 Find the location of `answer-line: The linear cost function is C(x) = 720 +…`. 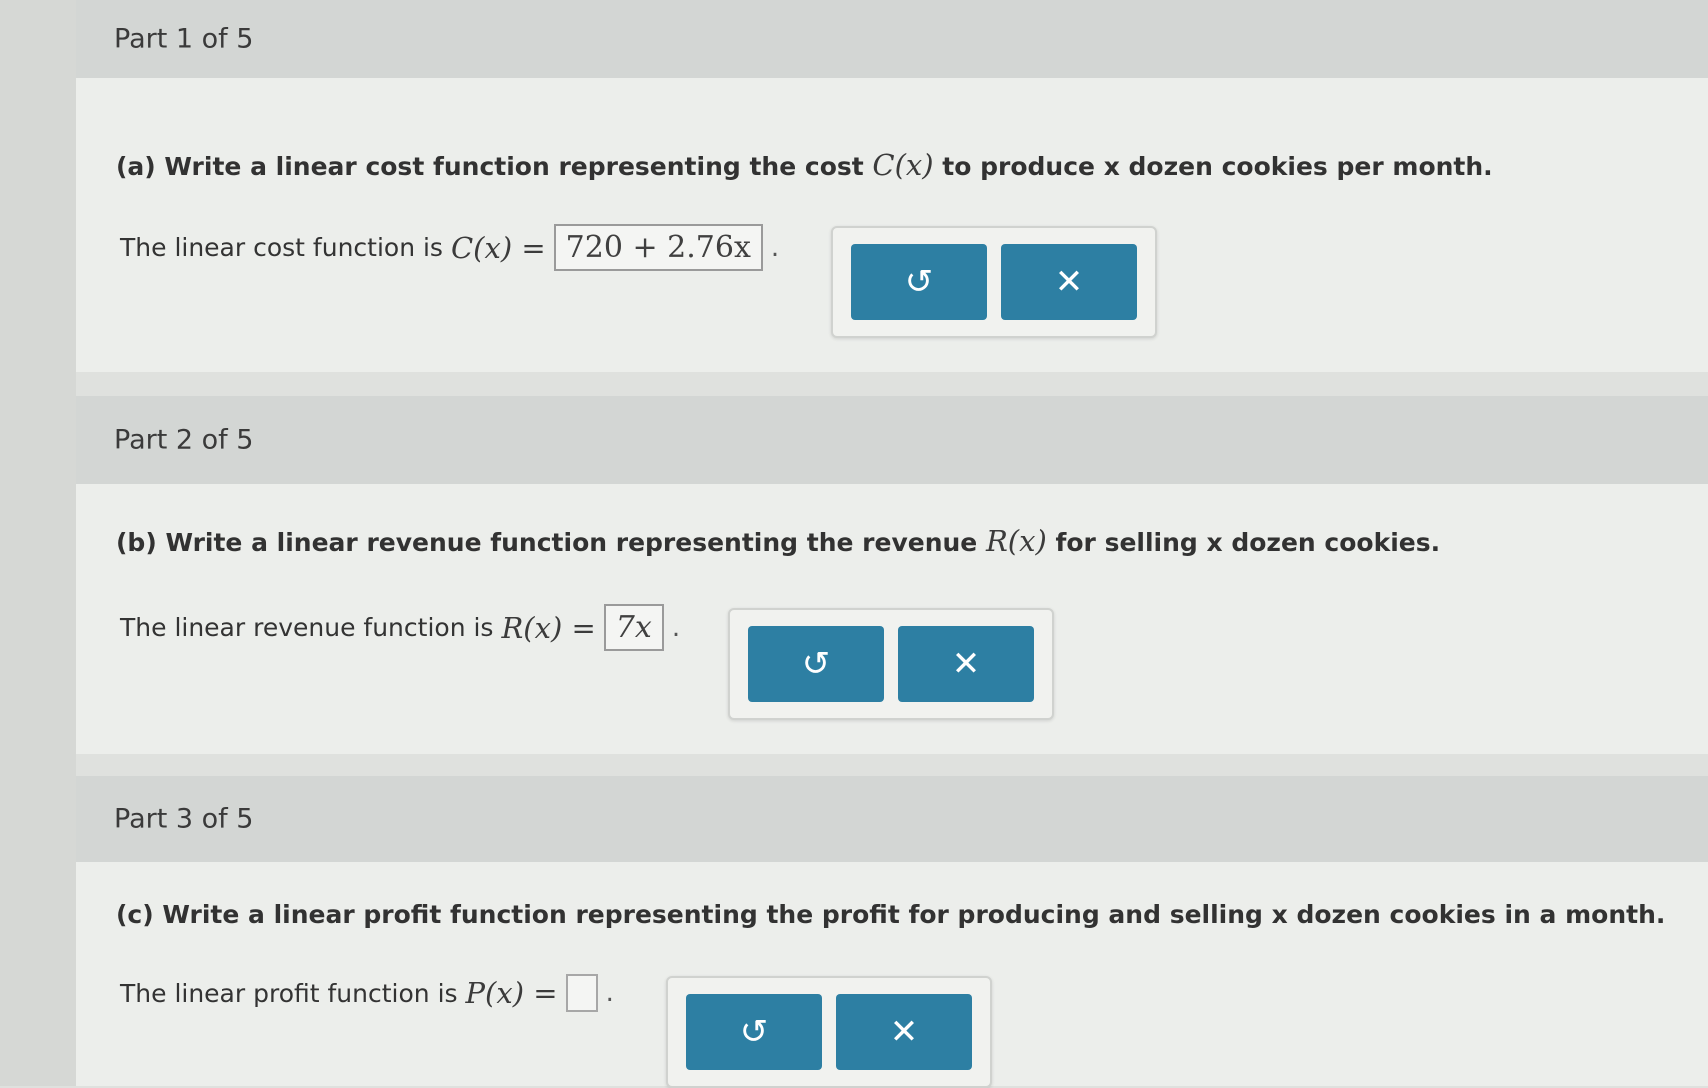

answer-line: The linear cost function is C(x) = 720 +… is located at coordinates (449, 247).